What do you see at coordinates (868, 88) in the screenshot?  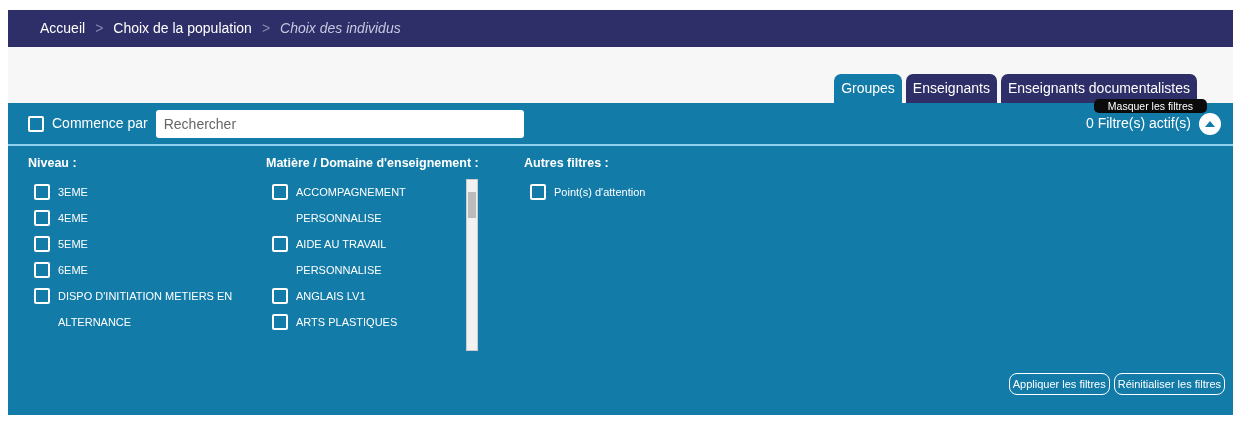 I see `tab: Groupes` at bounding box center [868, 88].